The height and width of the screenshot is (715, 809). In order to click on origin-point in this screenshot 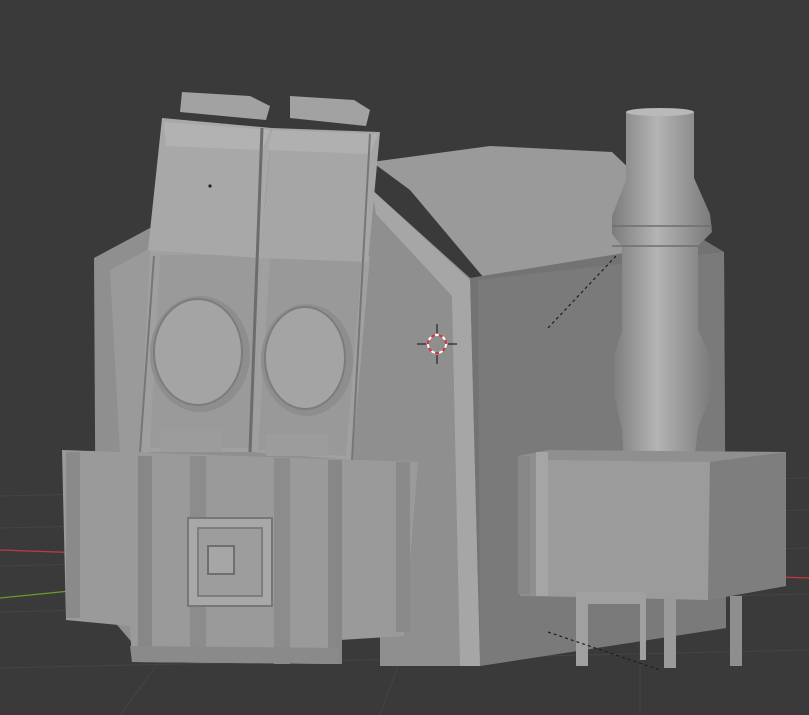, I will do `click(210, 186)`.